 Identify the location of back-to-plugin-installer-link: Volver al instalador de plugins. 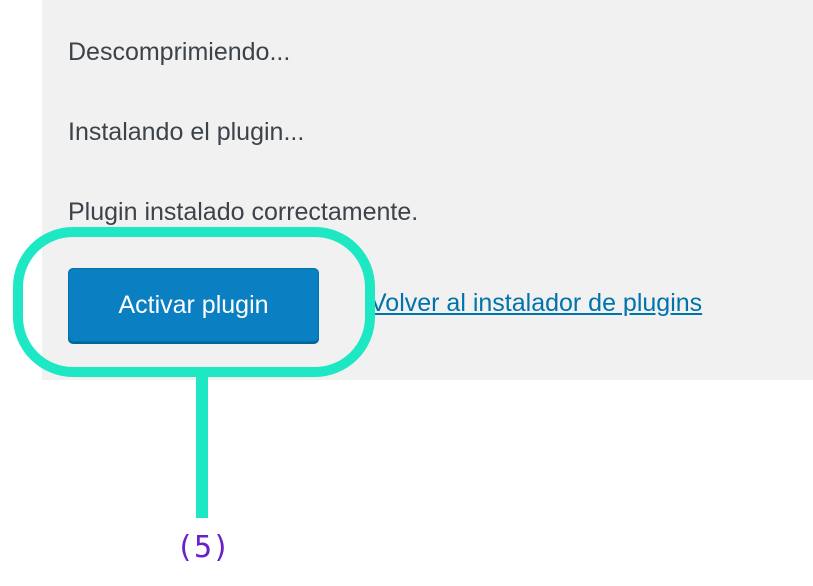
(536, 303).